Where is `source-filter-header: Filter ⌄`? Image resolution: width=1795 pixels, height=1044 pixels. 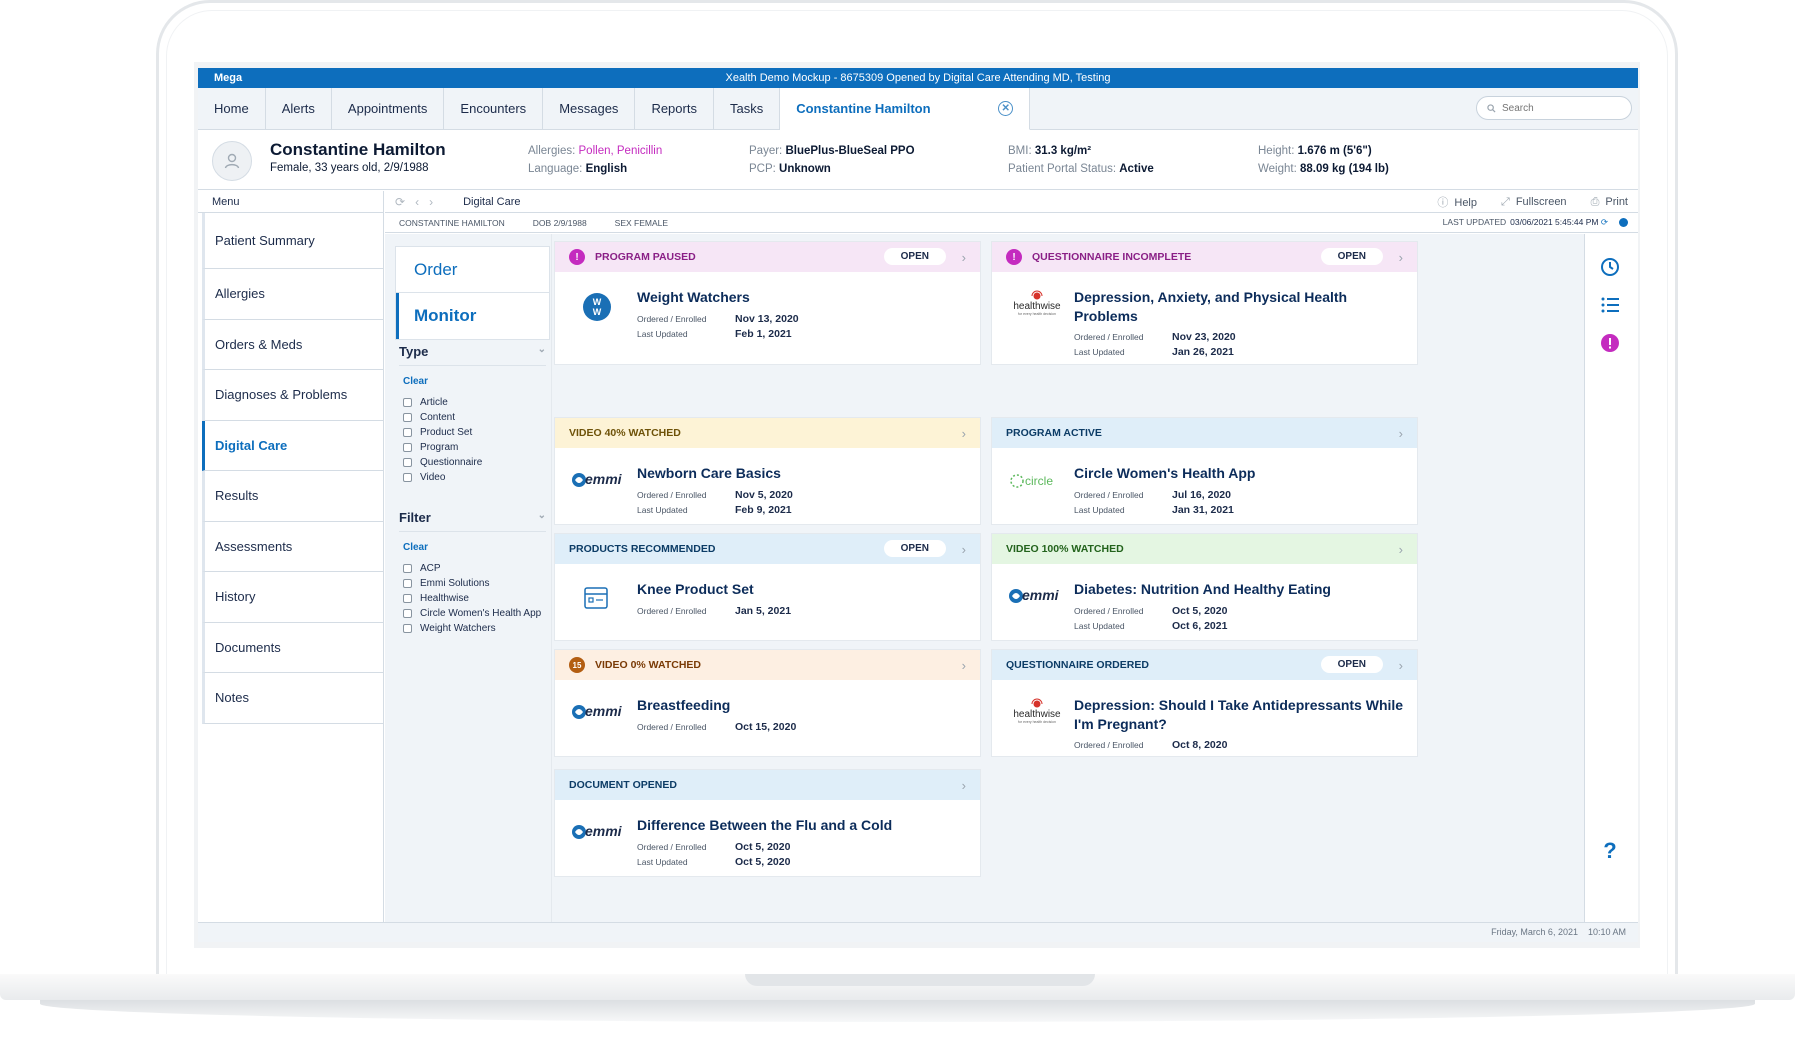
source-filter-header: Filter ⌄ is located at coordinates (472, 521).